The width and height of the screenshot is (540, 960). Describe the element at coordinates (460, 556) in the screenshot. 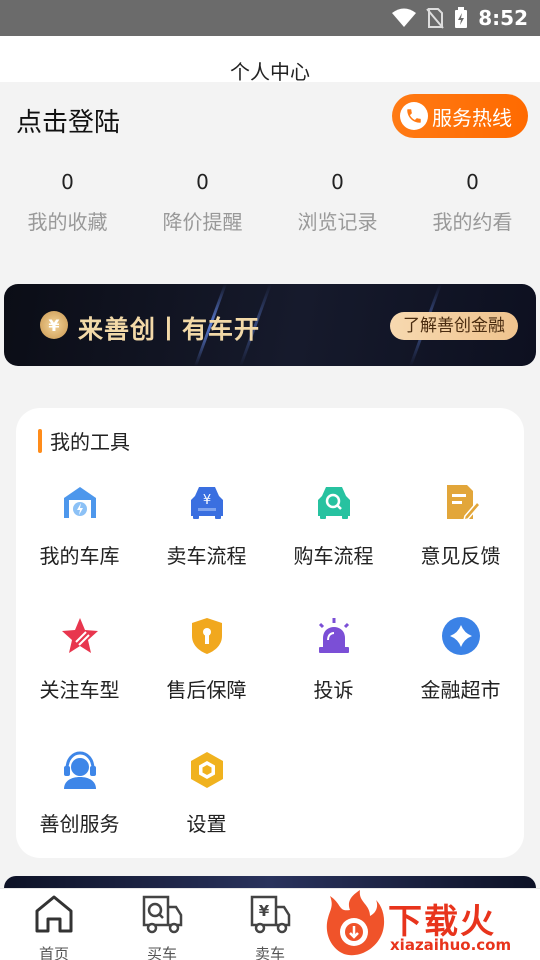

I see `tool-label: 意见反馈` at that location.